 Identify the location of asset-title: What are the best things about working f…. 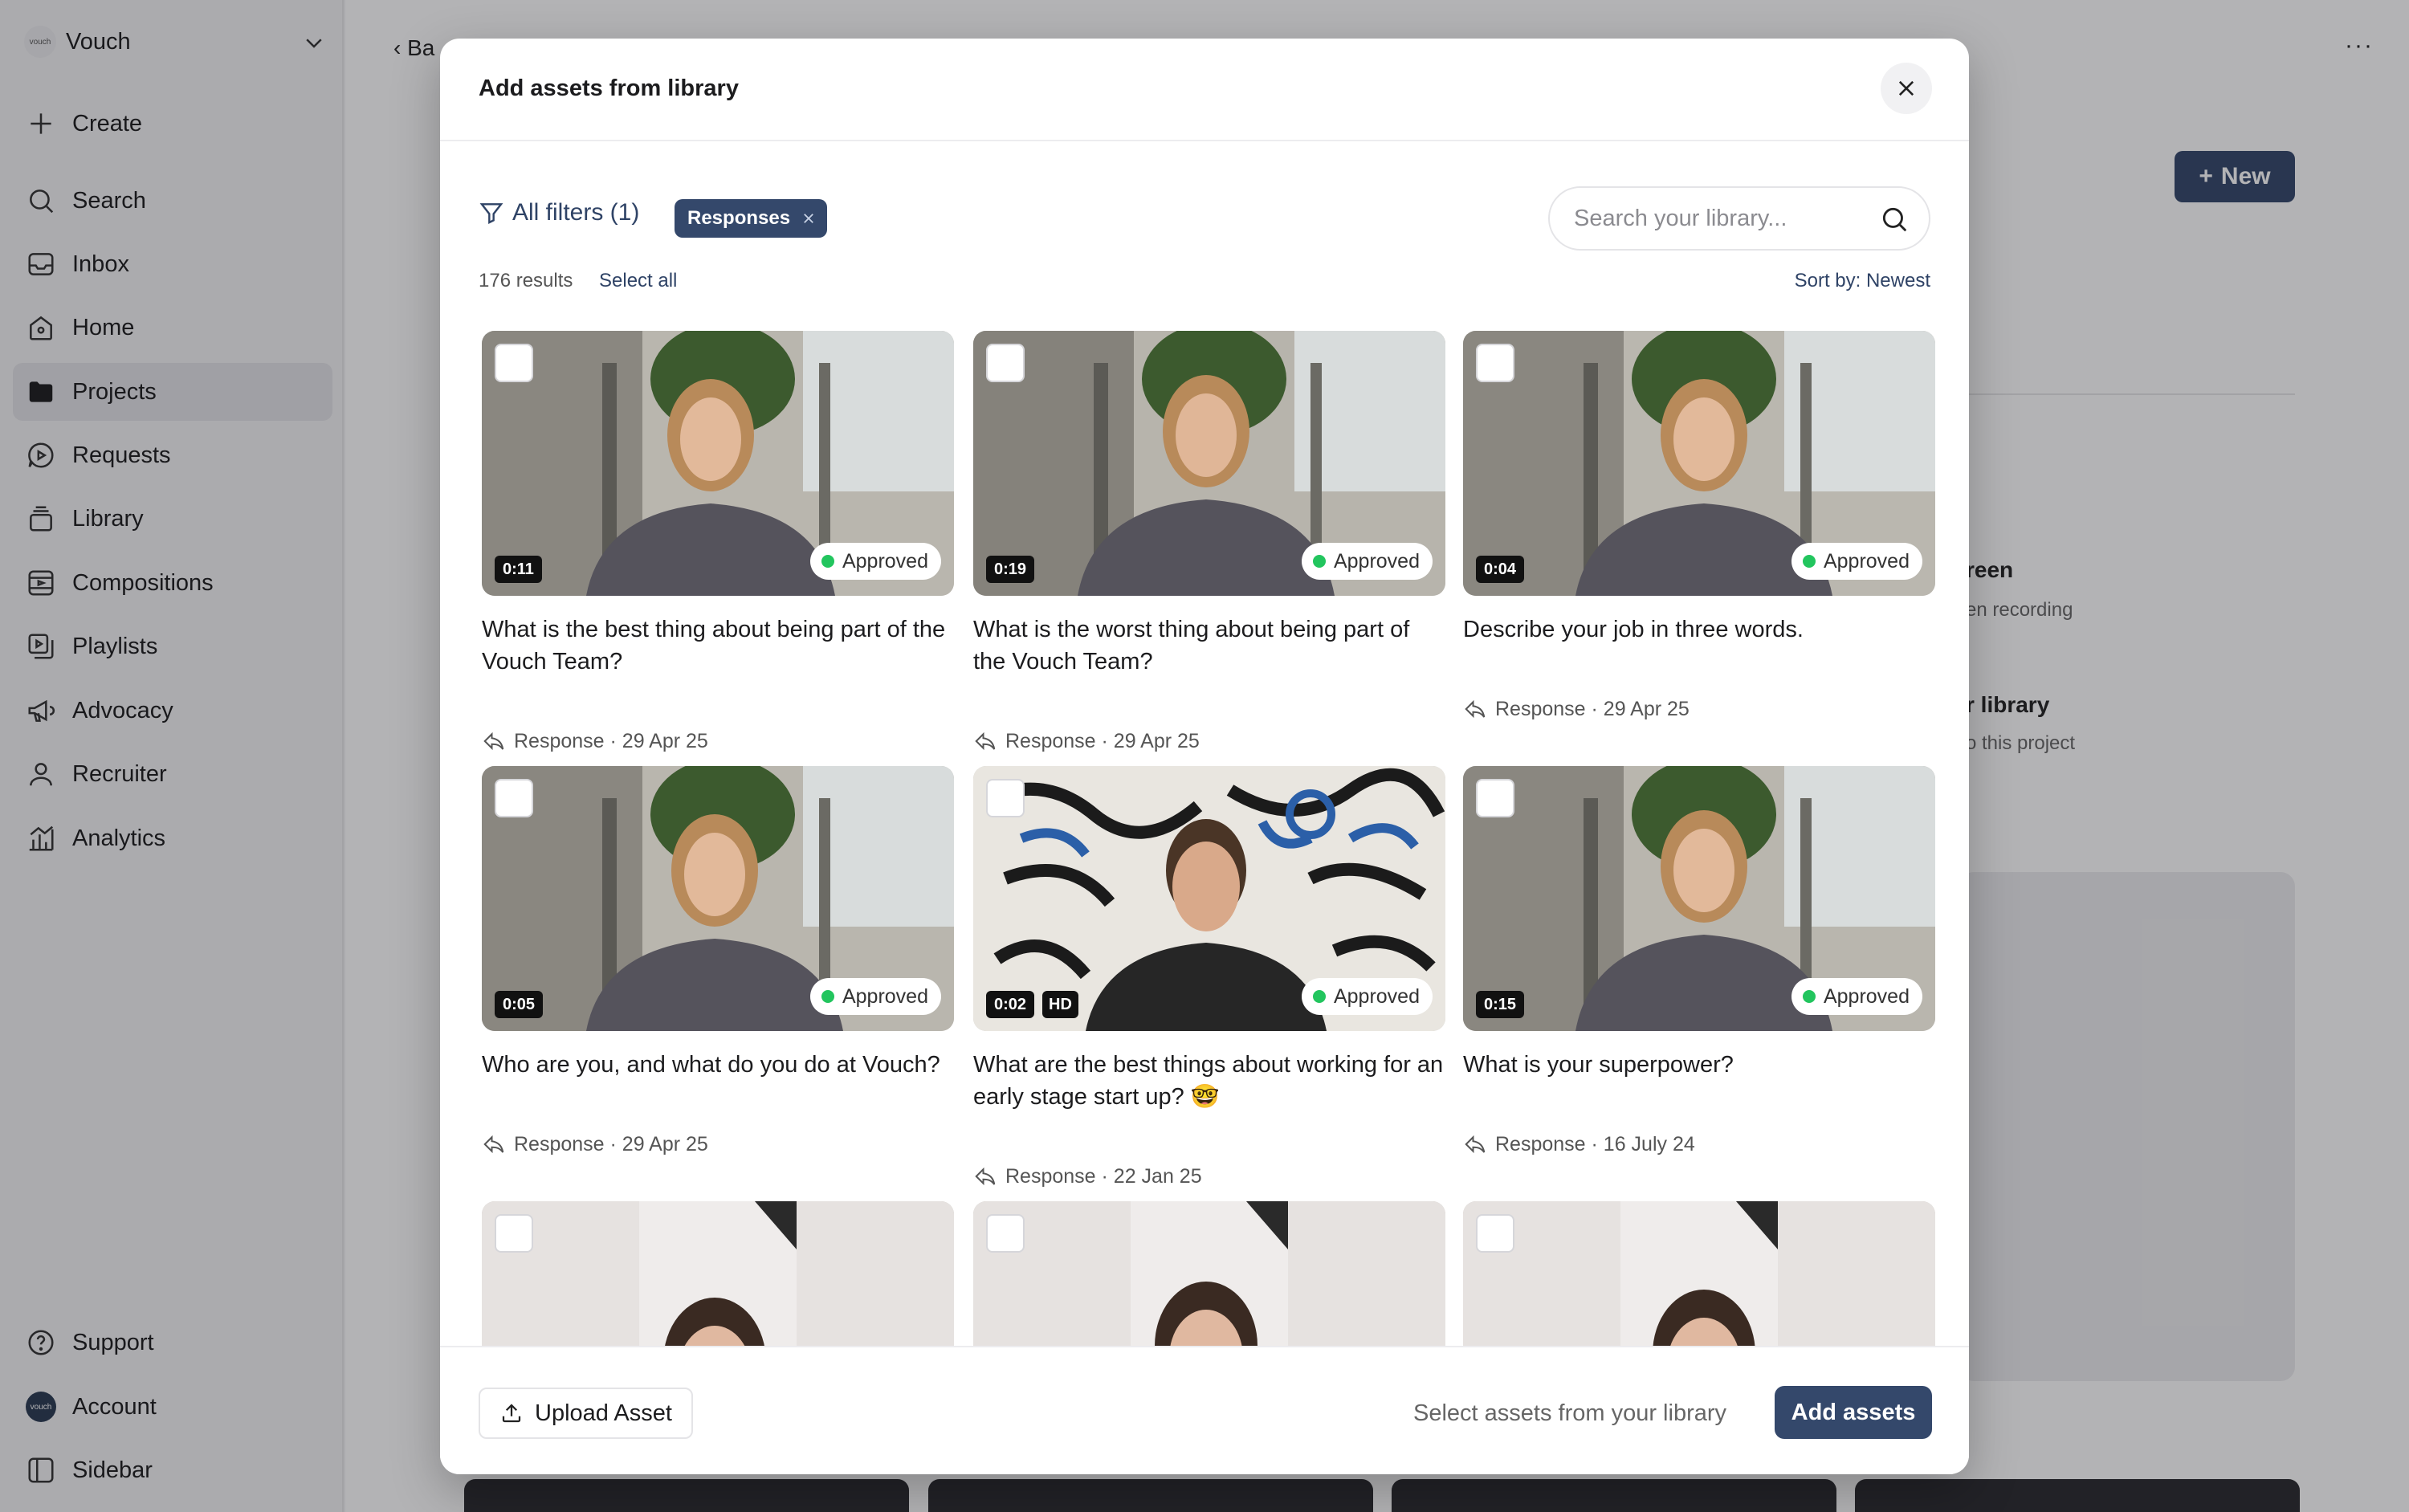
(1209, 1081).